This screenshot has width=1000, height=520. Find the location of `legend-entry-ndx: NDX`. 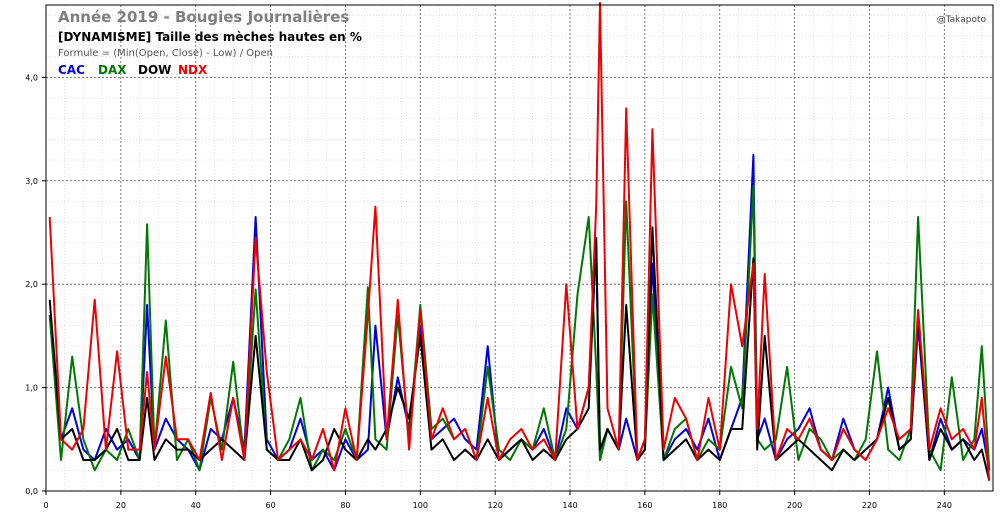

legend-entry-ndx: NDX is located at coordinates (193, 70).